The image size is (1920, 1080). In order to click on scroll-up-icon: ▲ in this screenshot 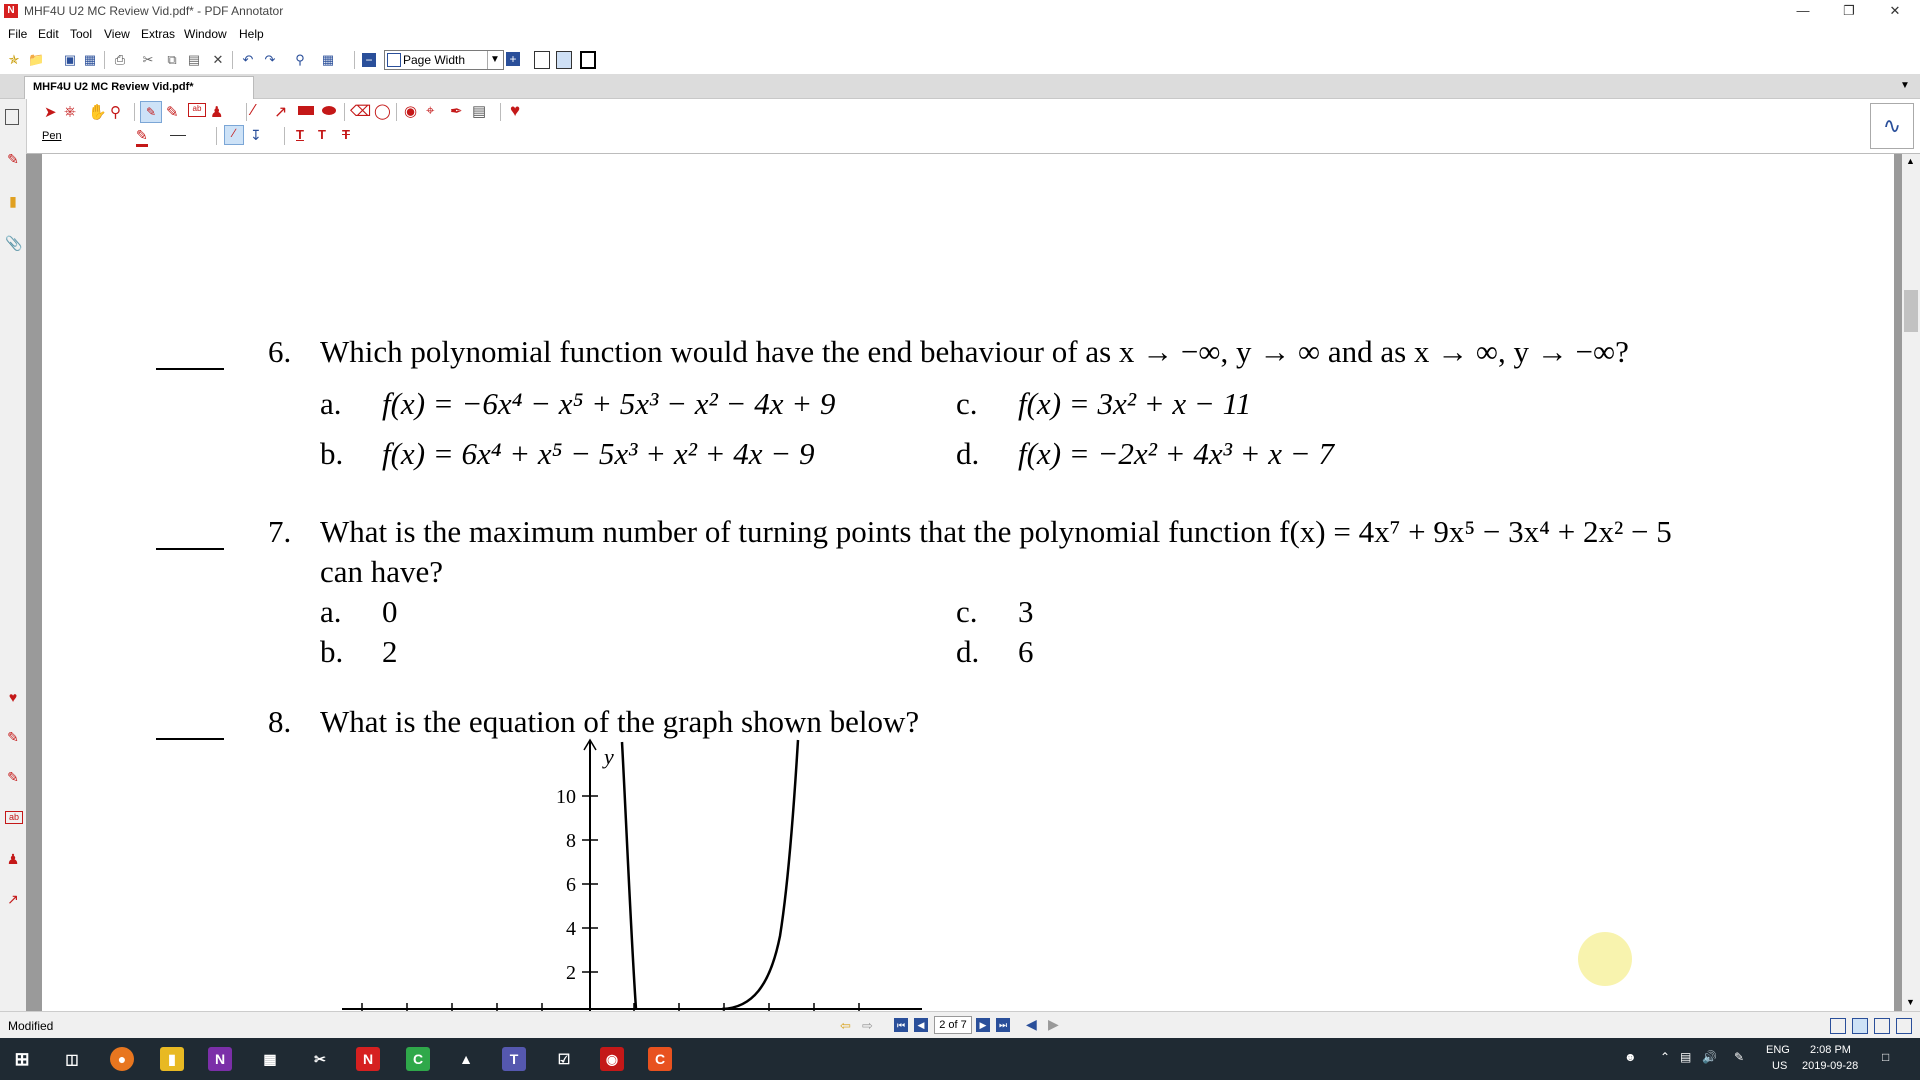, I will do `click(1910, 161)`.